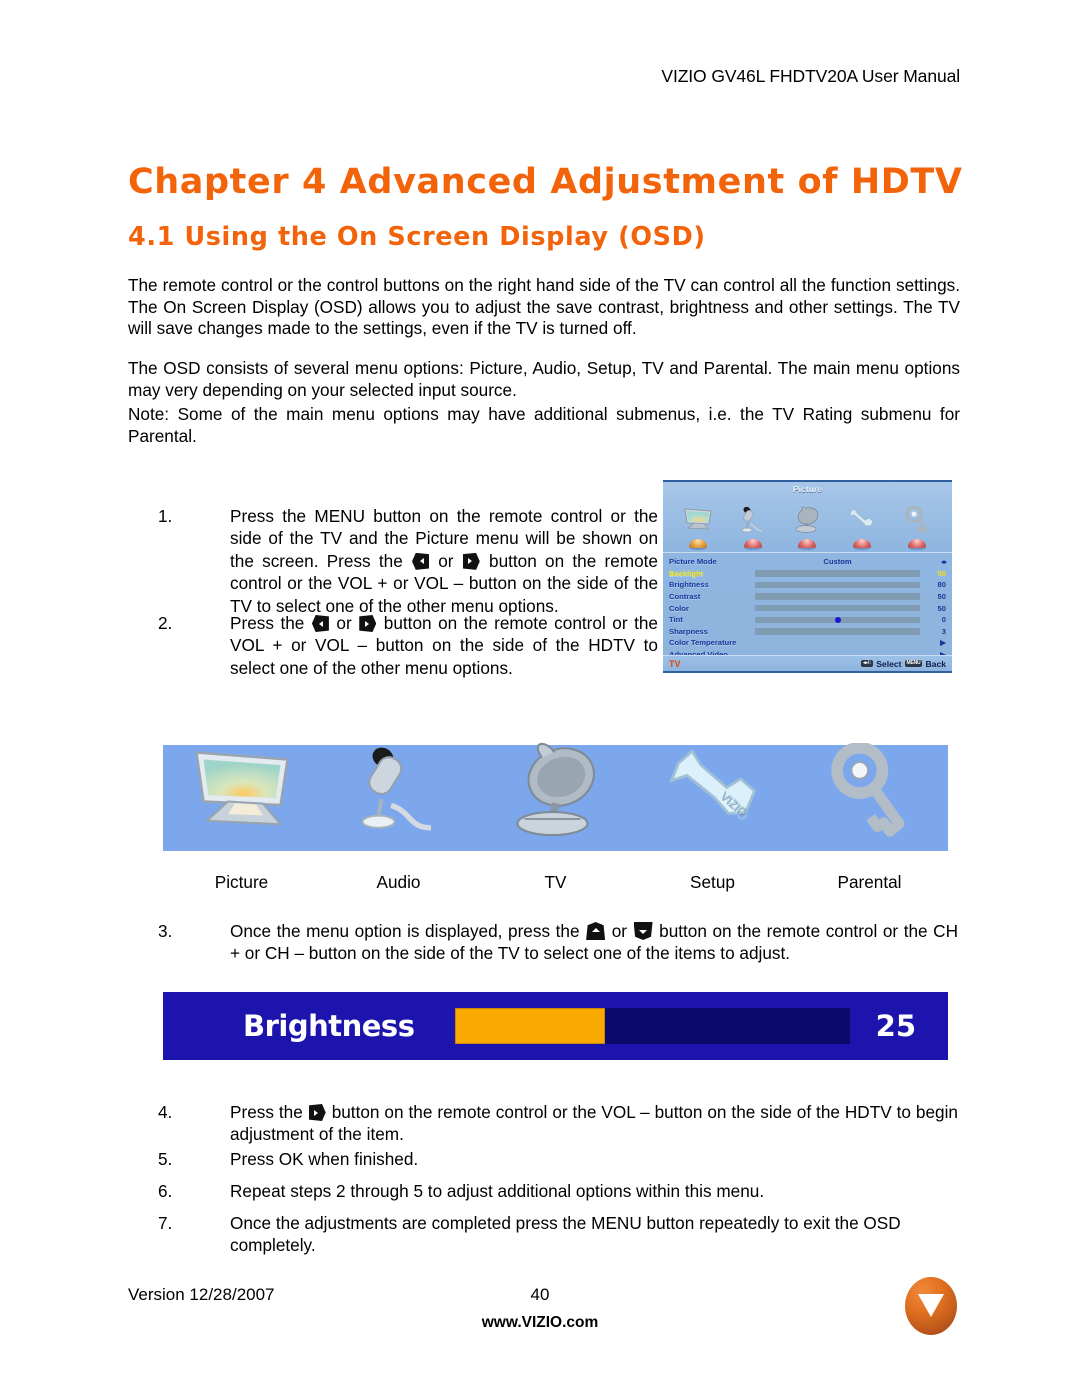  What do you see at coordinates (398, 882) in the screenshot?
I see `menu-label-audio: Audio` at bounding box center [398, 882].